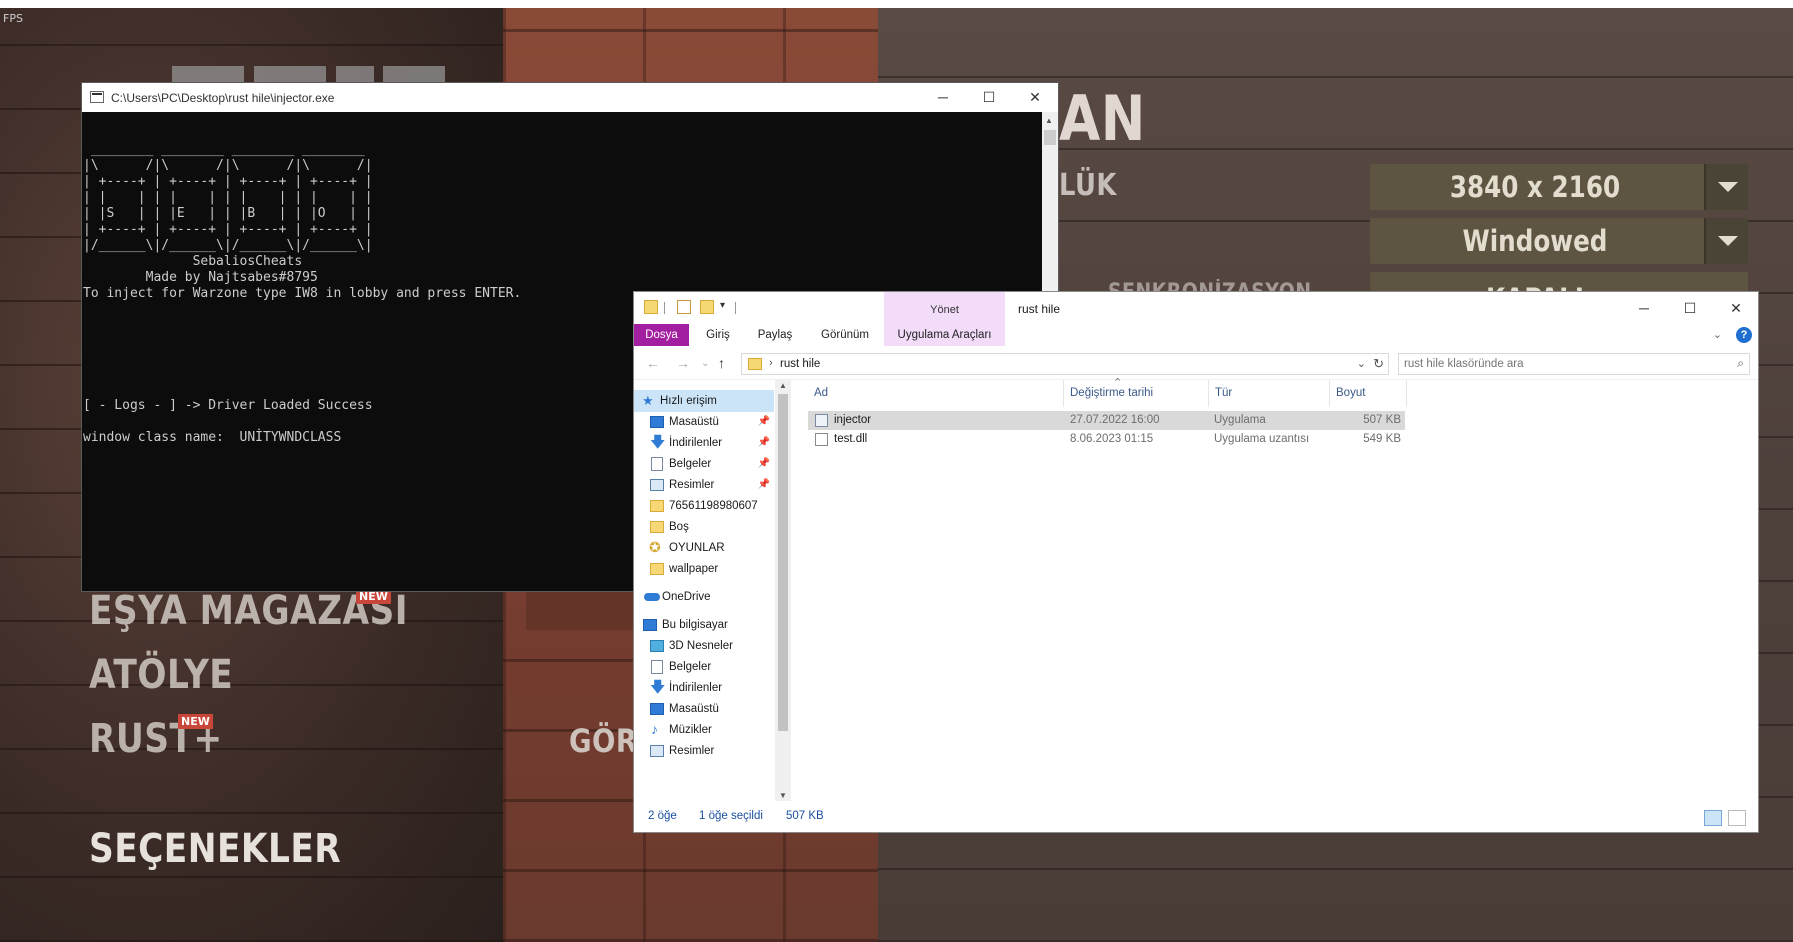 Image resolution: width=1793 pixels, height=942 pixels. I want to click on nav-item-pictures: Resimler 📌, so click(704, 485).